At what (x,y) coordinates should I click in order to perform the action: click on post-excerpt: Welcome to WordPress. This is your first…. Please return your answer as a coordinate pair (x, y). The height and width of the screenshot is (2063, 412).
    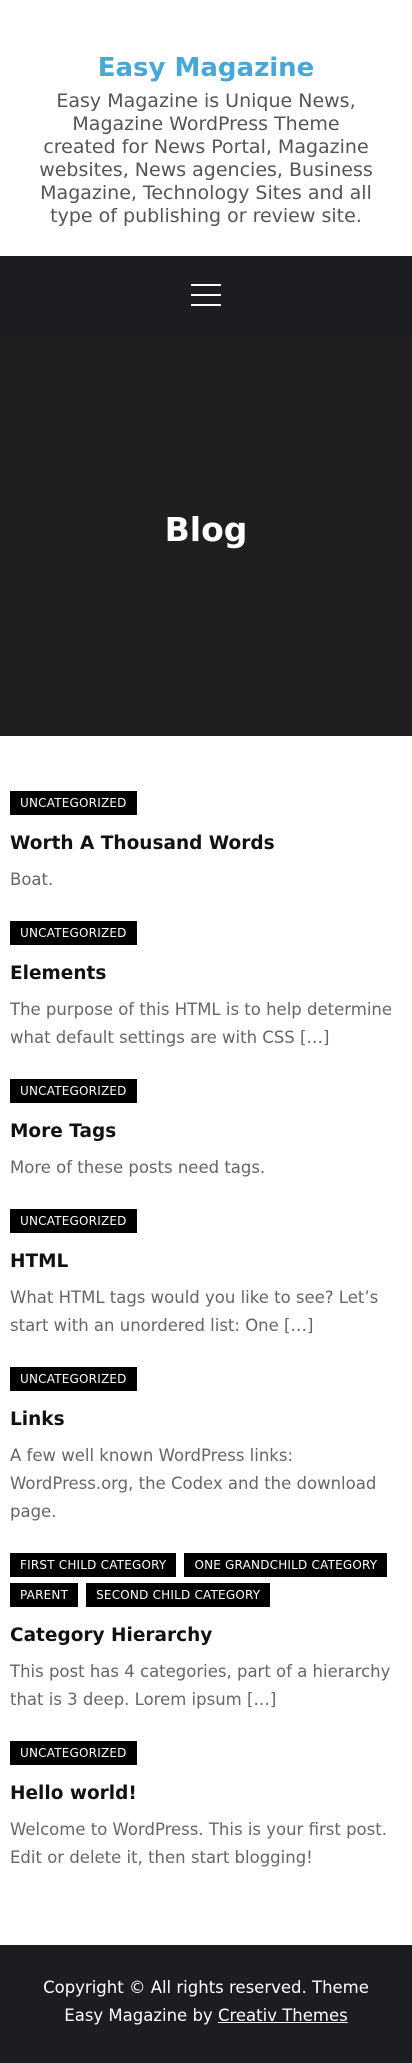
    Looking at the image, I should click on (198, 1843).